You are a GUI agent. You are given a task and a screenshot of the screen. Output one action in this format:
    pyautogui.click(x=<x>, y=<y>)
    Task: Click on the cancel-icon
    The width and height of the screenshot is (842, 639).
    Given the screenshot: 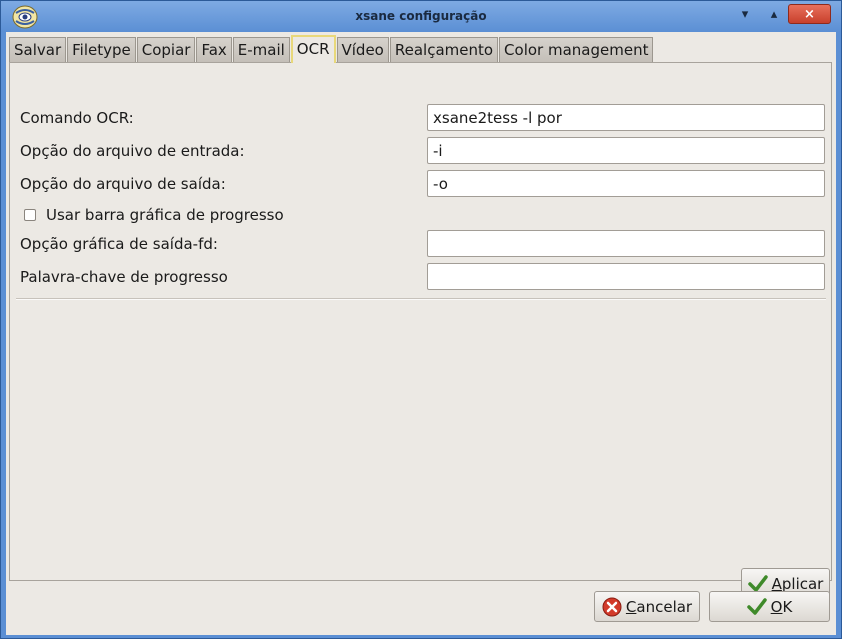 What is the action you would take?
    pyautogui.click(x=612, y=607)
    